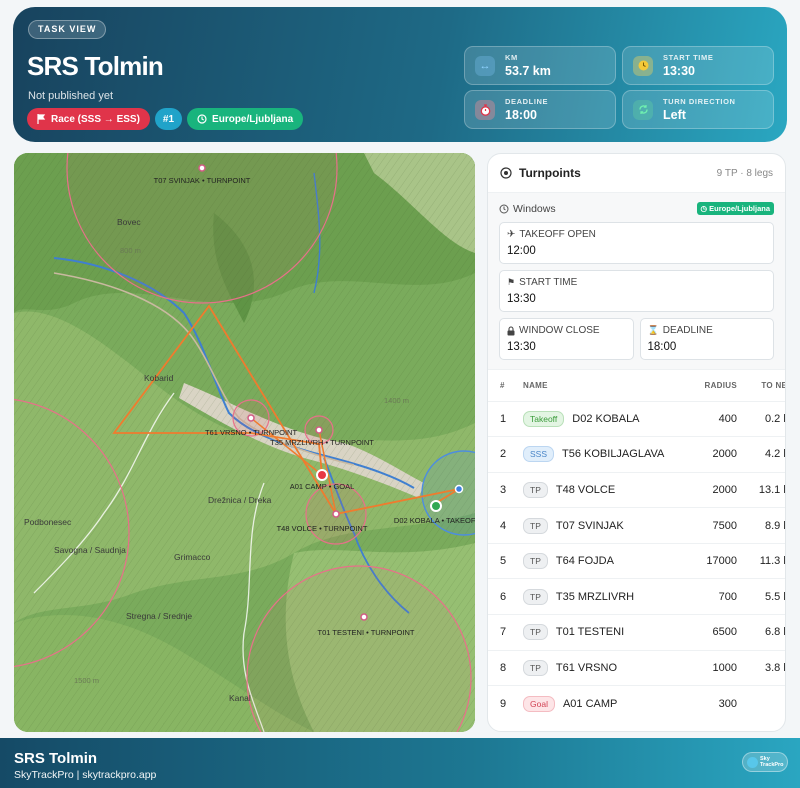 The image size is (800, 788). What do you see at coordinates (485, 109) in the screenshot?
I see `stopwatch-icon` at bounding box center [485, 109].